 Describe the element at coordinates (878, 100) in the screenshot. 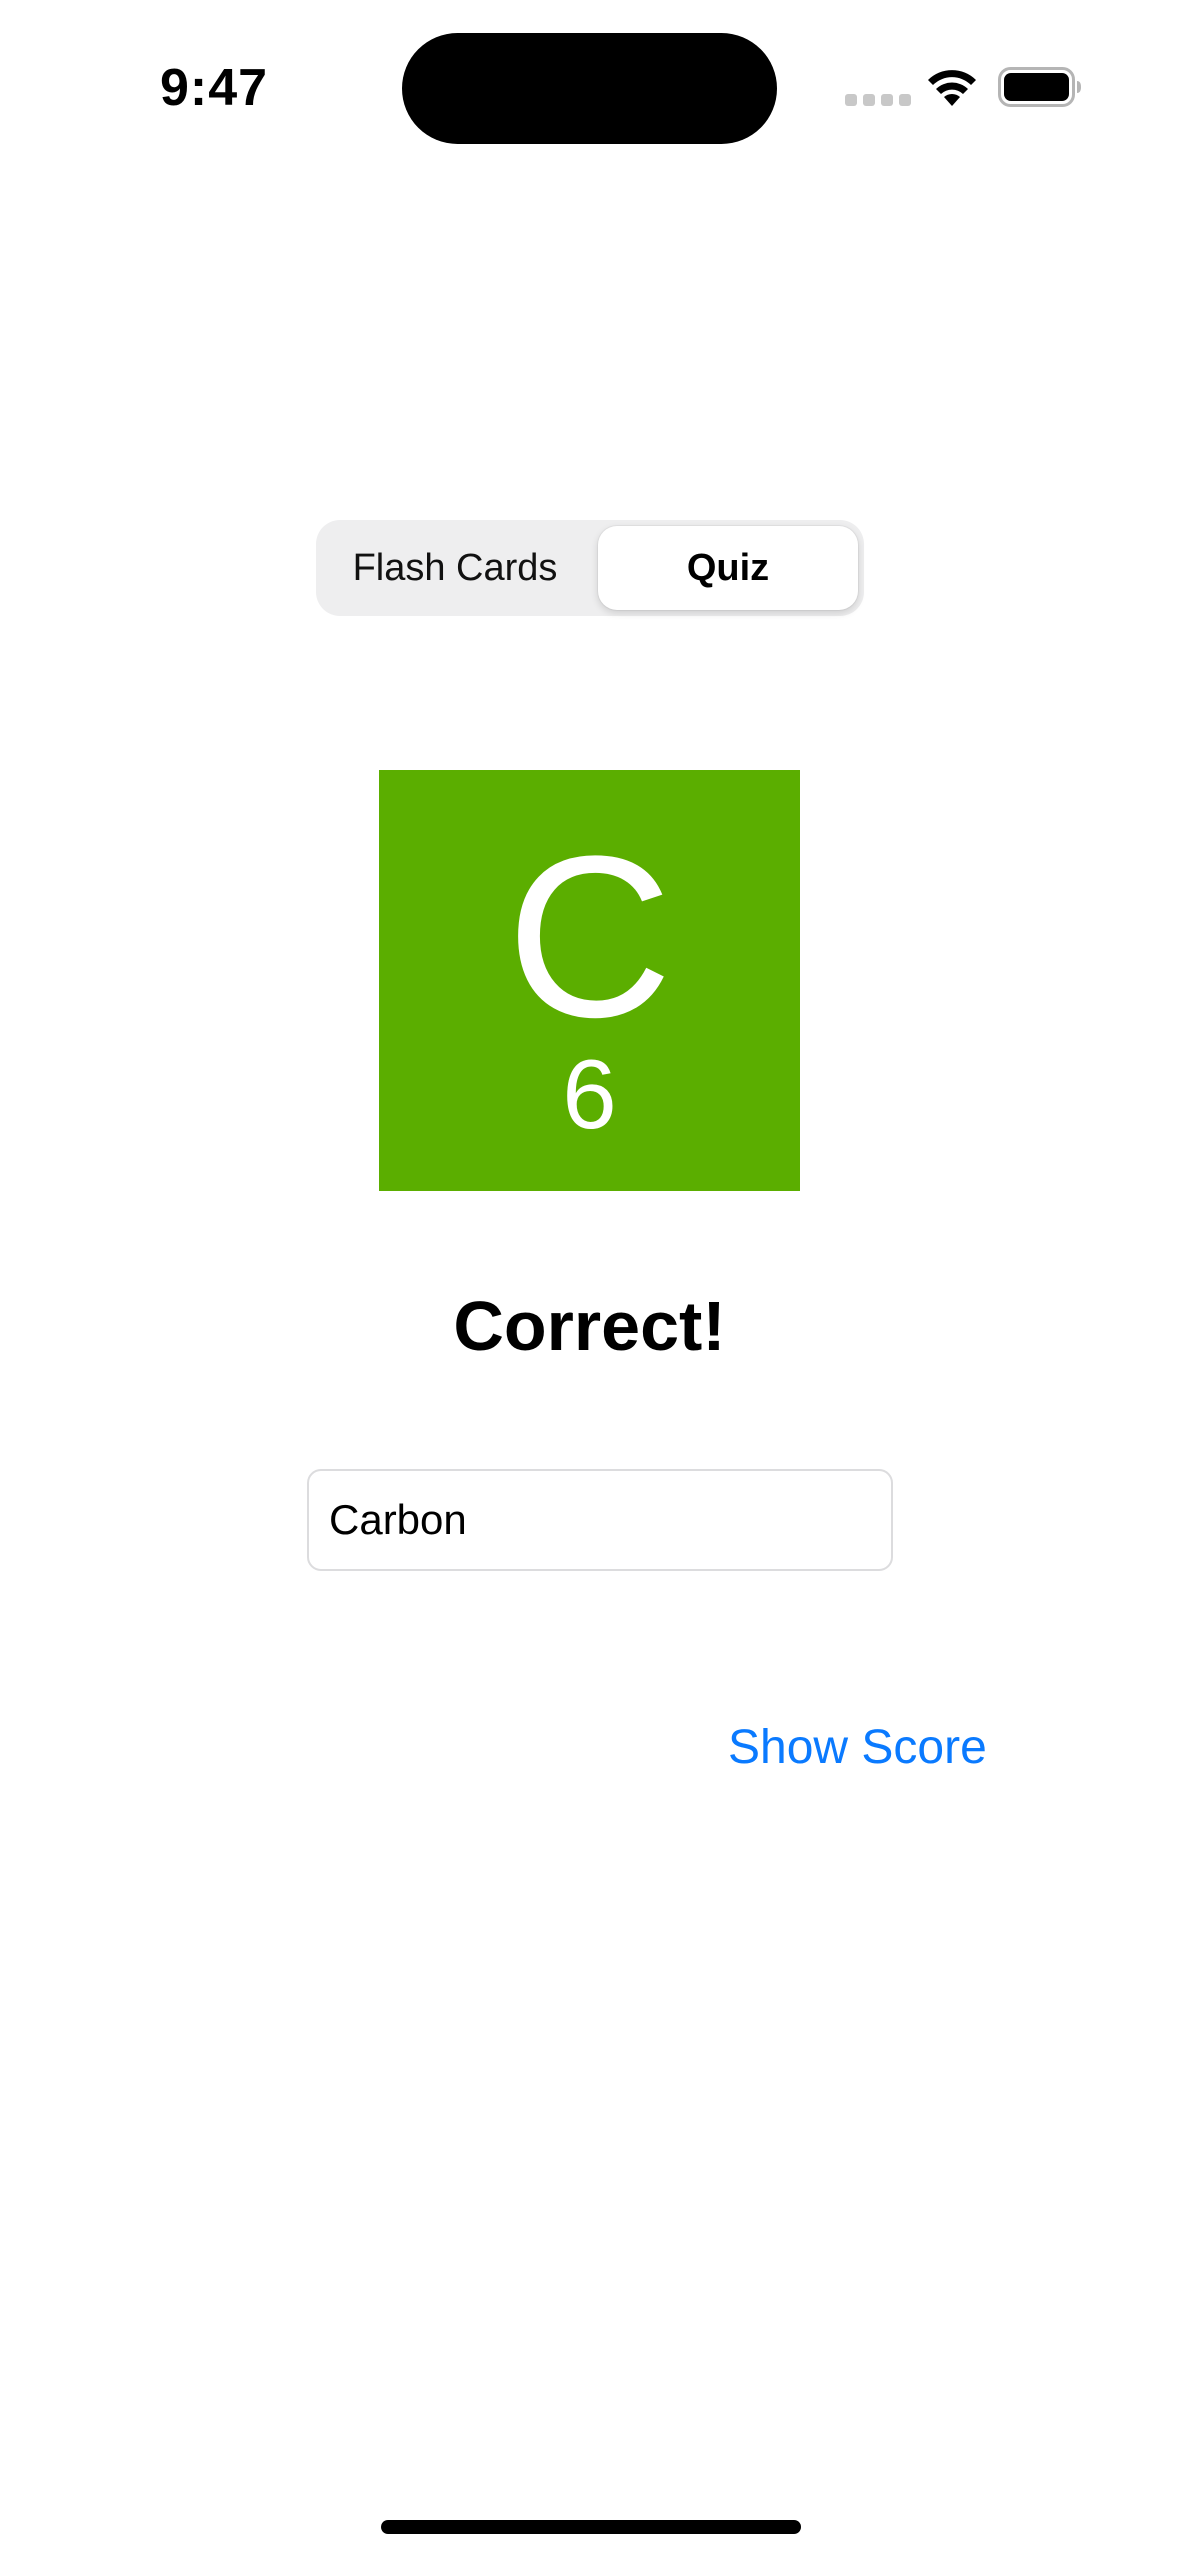

I see `cellular-icon` at that location.